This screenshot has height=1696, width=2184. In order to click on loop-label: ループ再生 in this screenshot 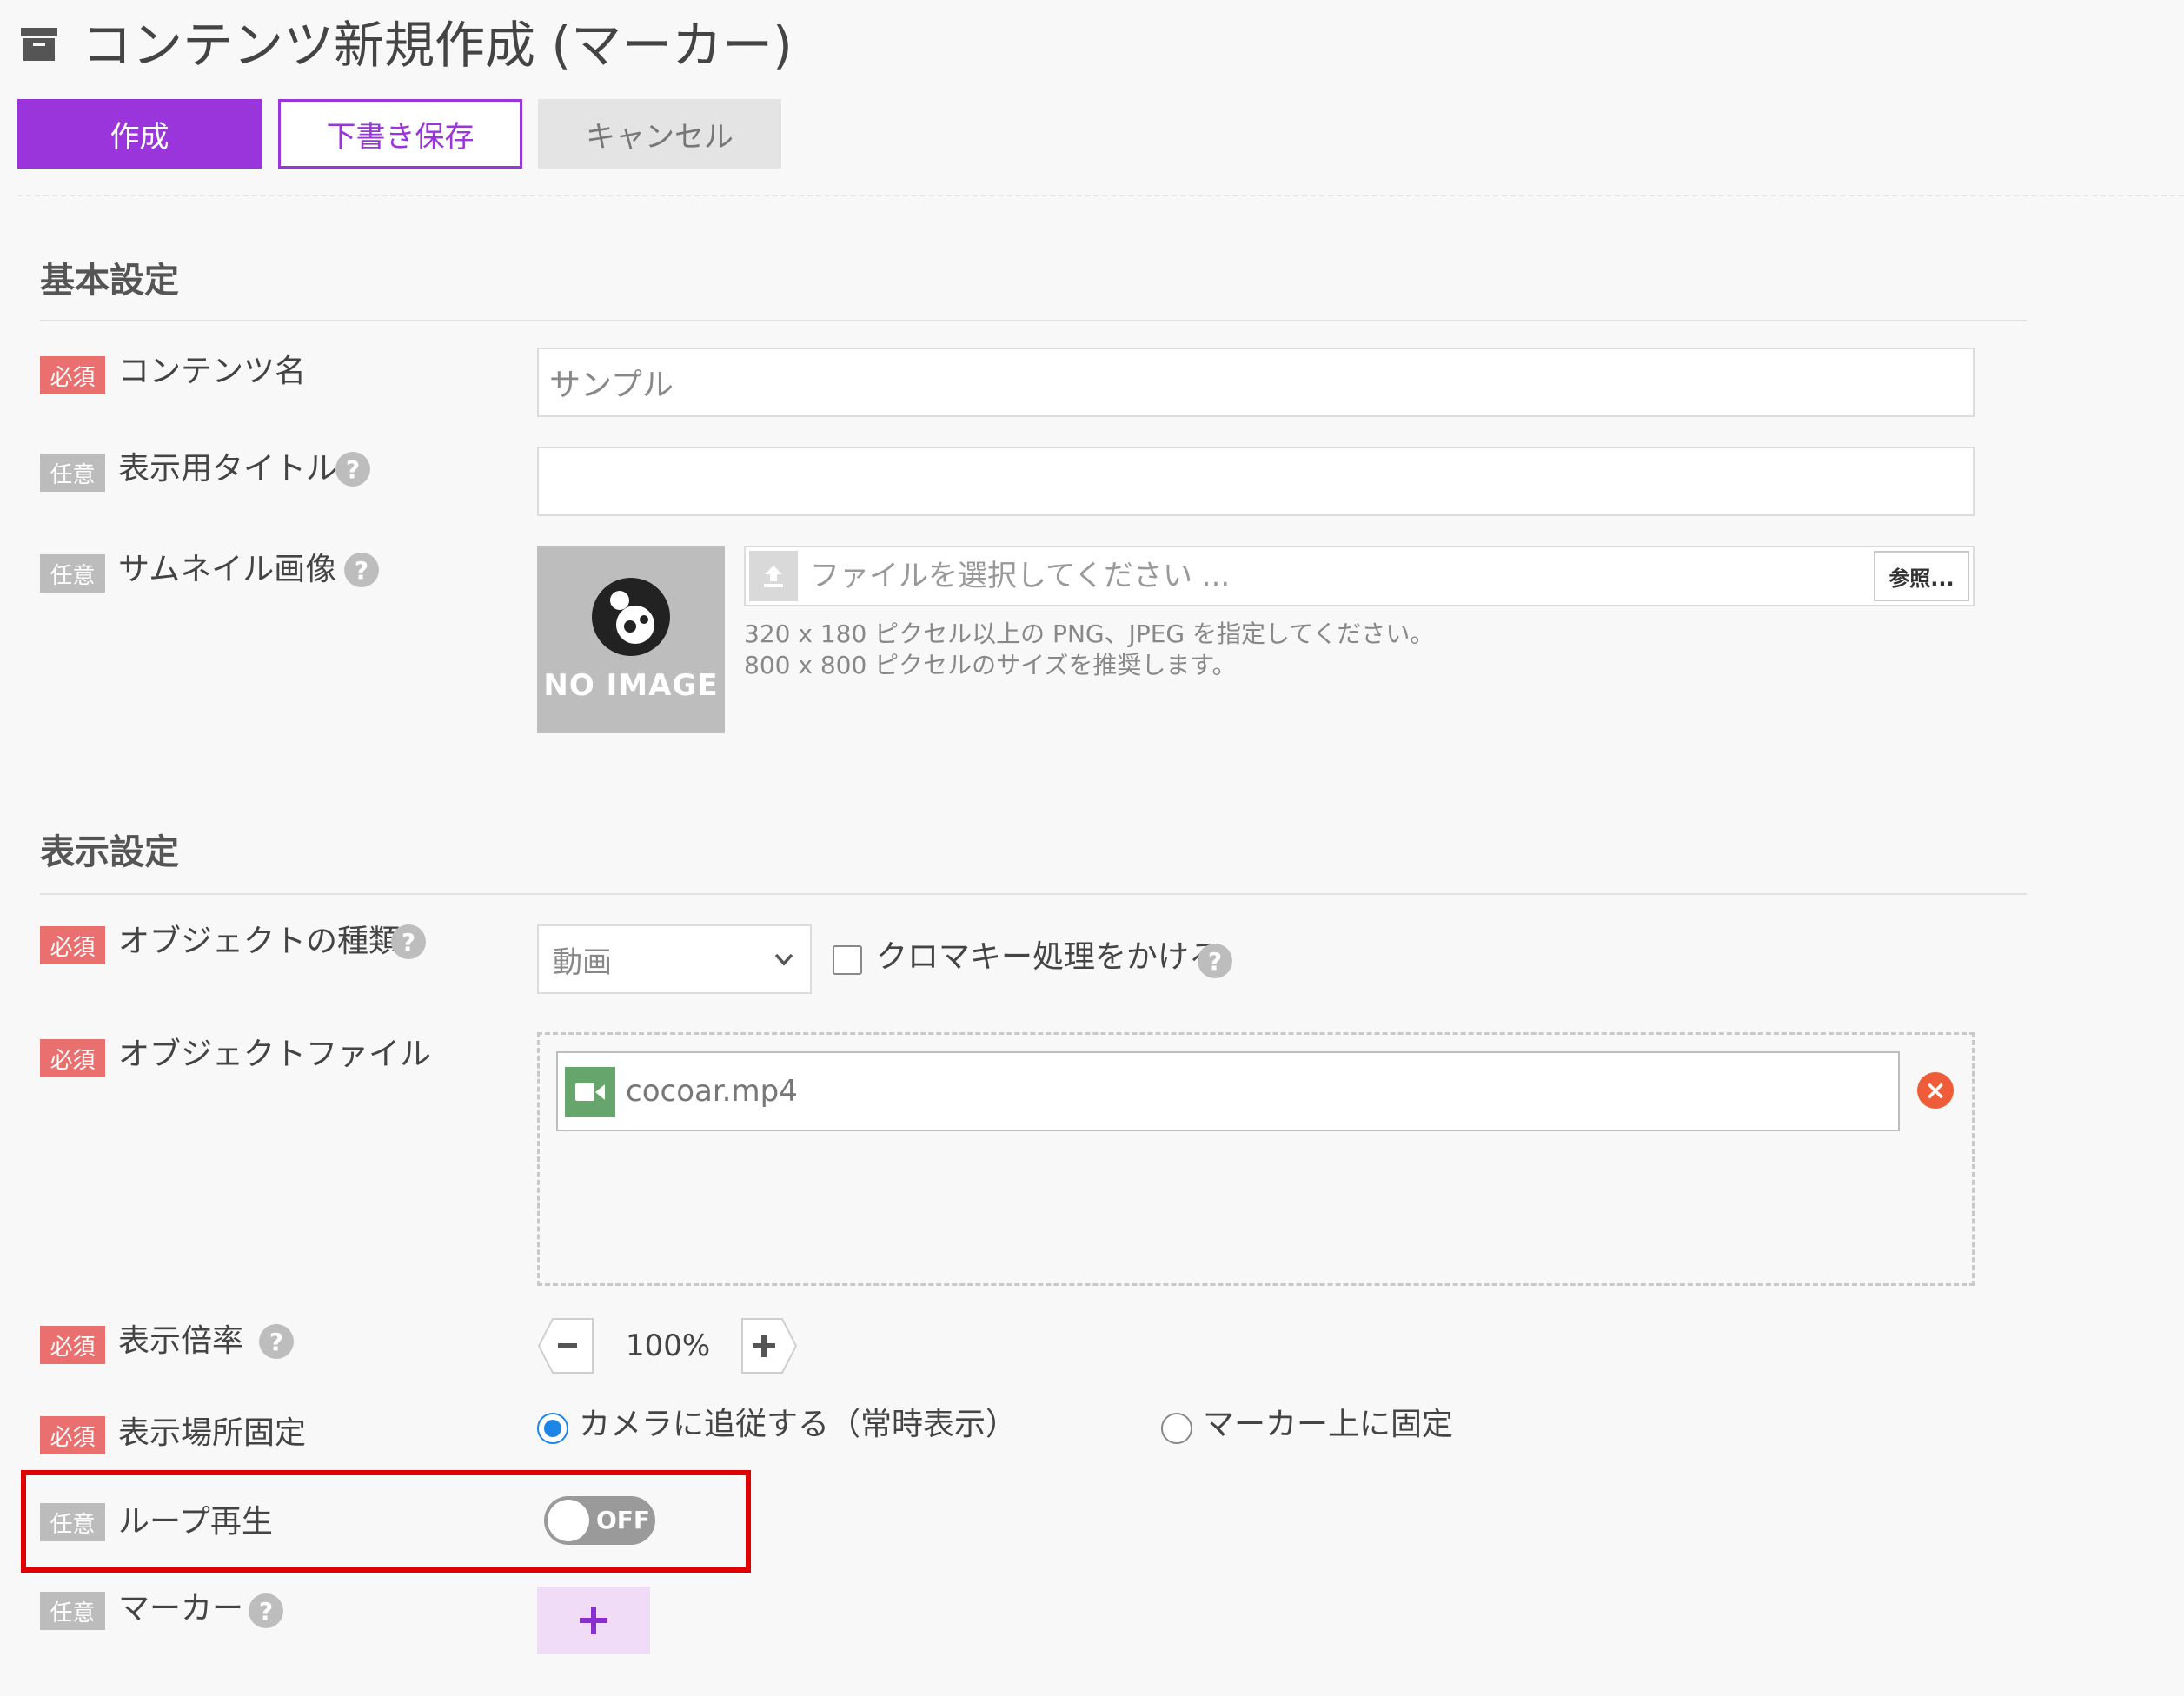, I will do `click(195, 1522)`.